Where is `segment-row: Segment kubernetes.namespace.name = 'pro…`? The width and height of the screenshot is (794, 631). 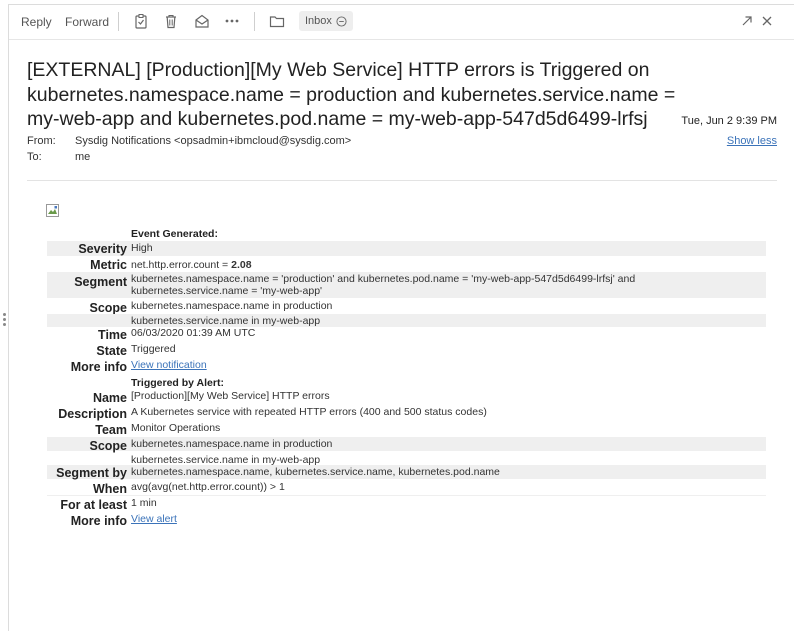 segment-row: Segment kubernetes.namespace.name = 'pro… is located at coordinates (406, 285).